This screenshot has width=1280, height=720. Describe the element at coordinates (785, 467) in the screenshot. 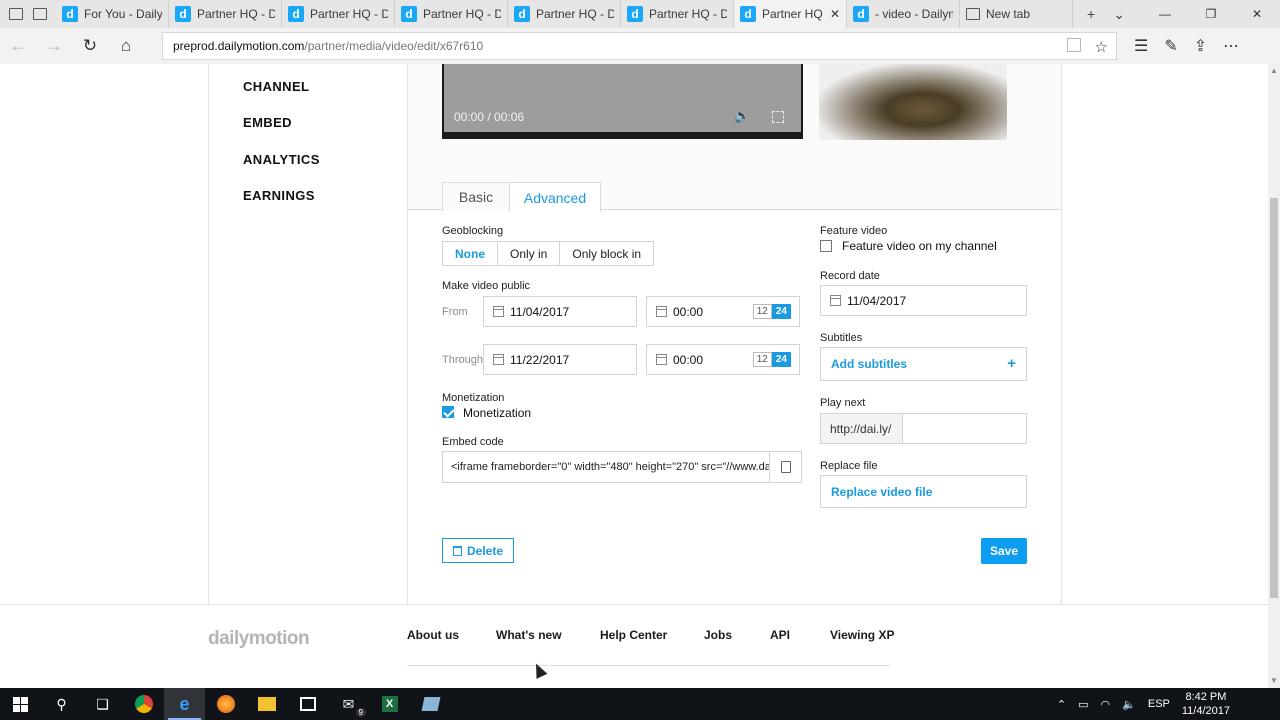

I see `copy-clipboard-button` at that location.